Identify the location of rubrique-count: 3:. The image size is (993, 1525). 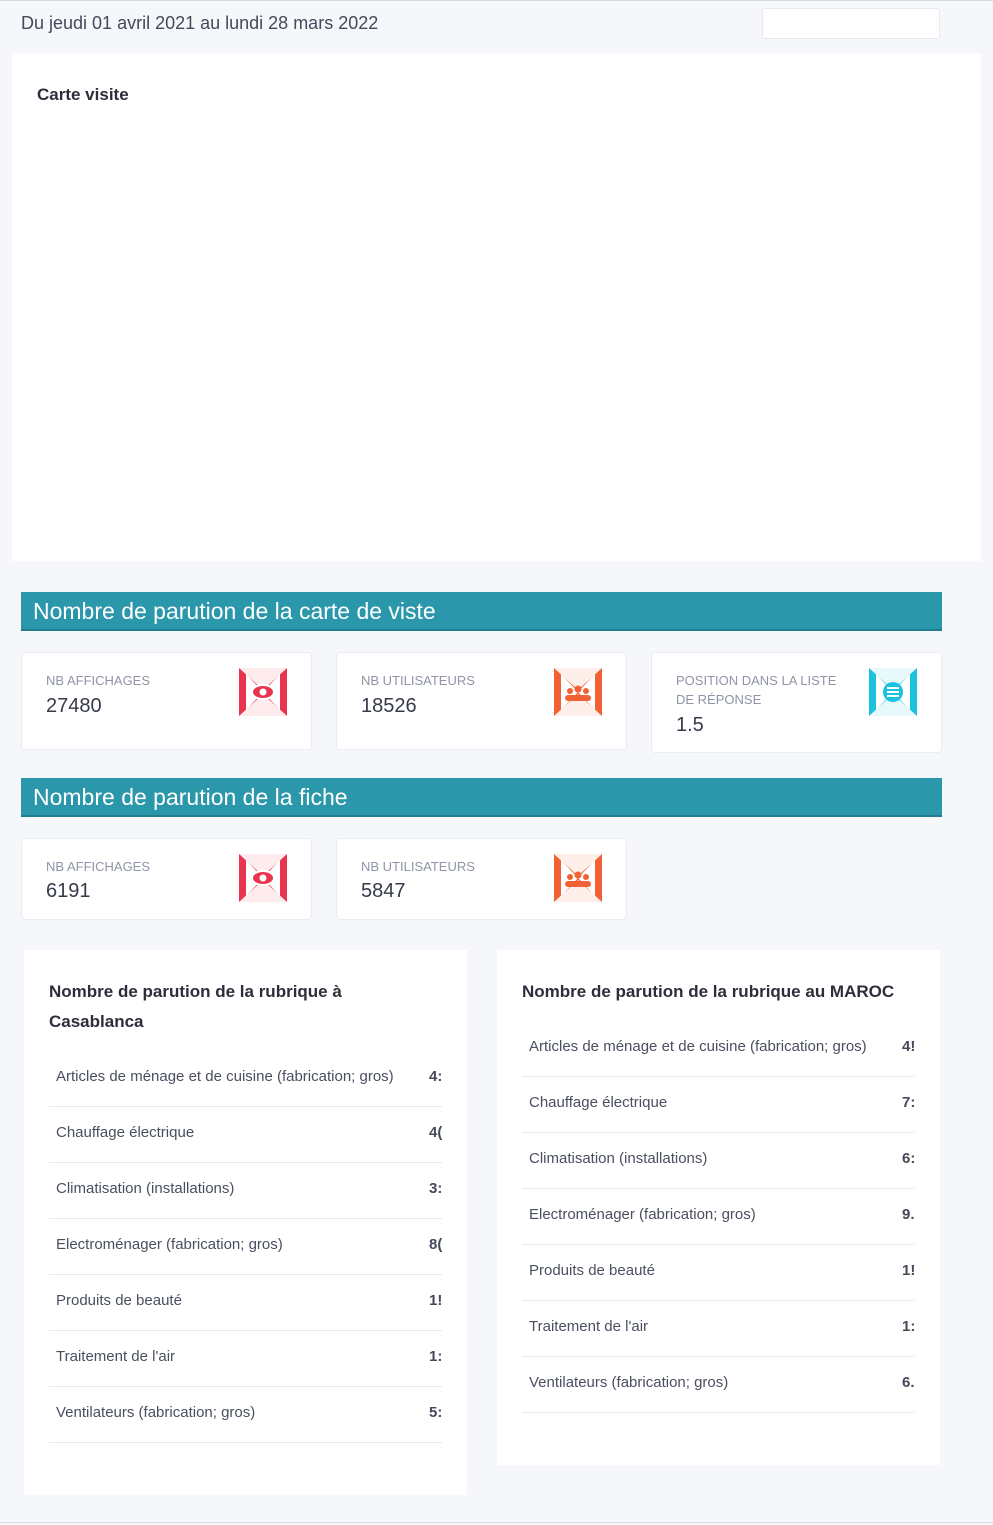
(435, 1188).